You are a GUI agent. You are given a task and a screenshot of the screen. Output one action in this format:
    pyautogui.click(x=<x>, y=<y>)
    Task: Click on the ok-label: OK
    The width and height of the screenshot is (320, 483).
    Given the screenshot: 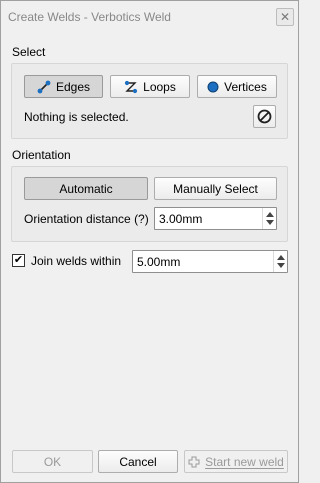 What is the action you would take?
    pyautogui.click(x=52, y=461)
    